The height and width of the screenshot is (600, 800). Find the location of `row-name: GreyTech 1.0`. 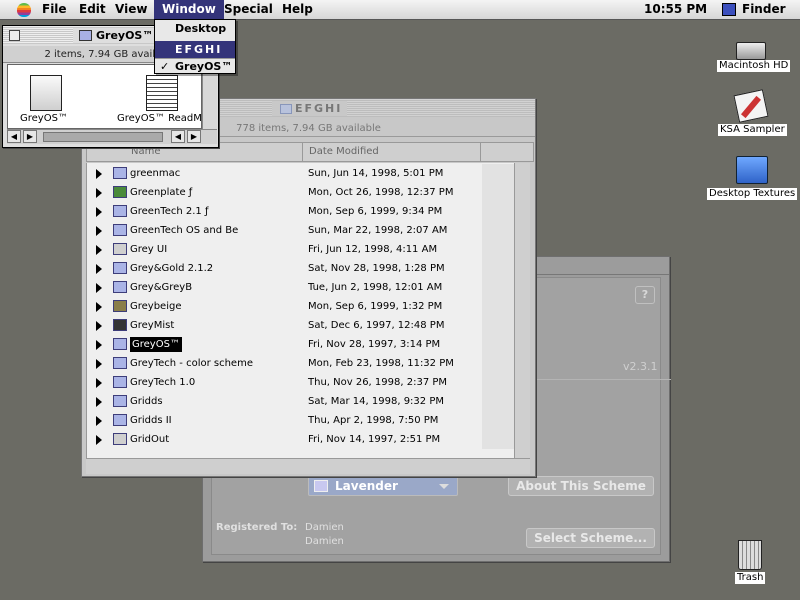

row-name: GreyTech 1.0 is located at coordinates (162, 382).